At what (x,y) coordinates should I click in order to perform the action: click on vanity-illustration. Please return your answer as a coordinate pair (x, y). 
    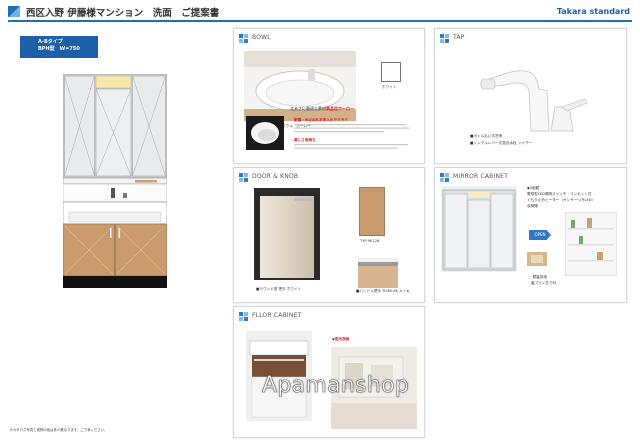
    Looking at the image, I should click on (115, 181).